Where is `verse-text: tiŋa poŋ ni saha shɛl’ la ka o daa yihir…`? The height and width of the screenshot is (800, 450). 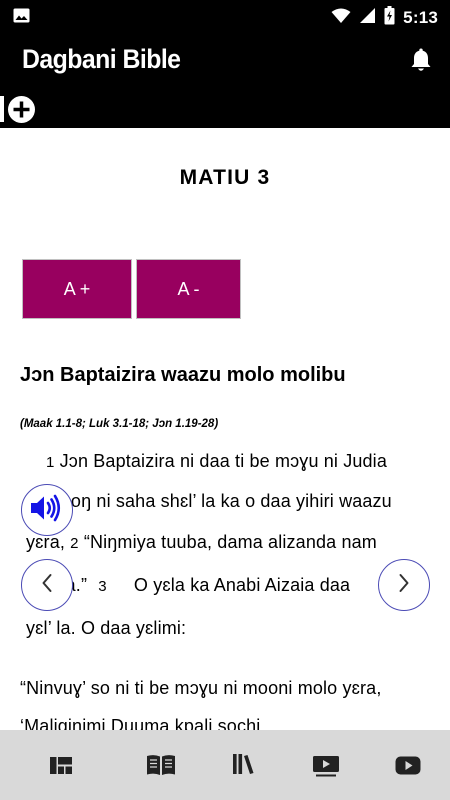
verse-text: tiŋa poŋ ni saha shɛl’ la ka o daa yihir… is located at coordinates (209, 501).